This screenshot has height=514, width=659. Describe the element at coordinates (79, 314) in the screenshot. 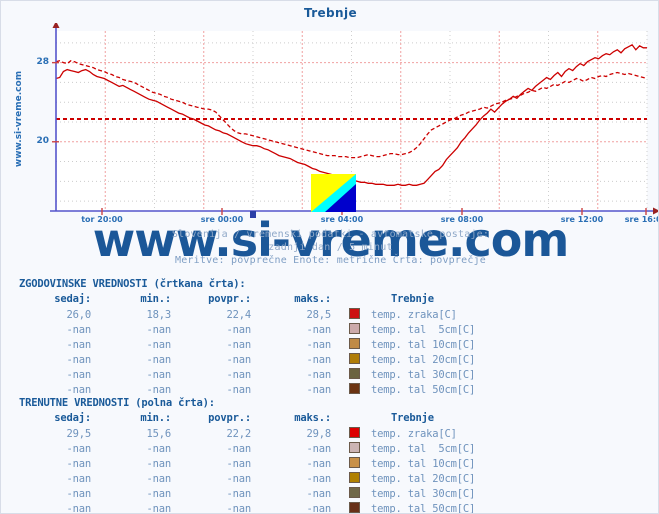

I see `cell-sedaj: 26,0` at that location.